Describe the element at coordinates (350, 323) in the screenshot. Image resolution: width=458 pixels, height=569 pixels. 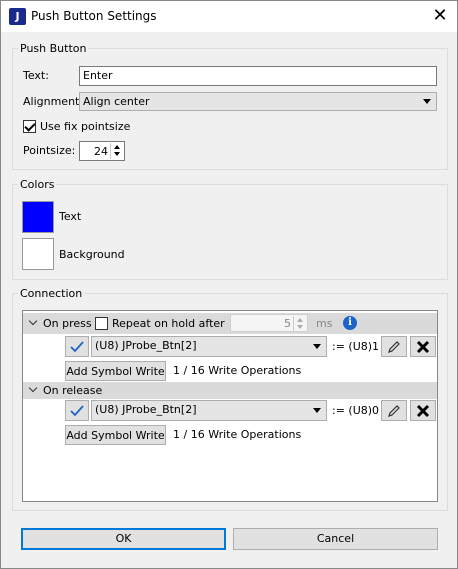
I see `info-icon: i` at that location.